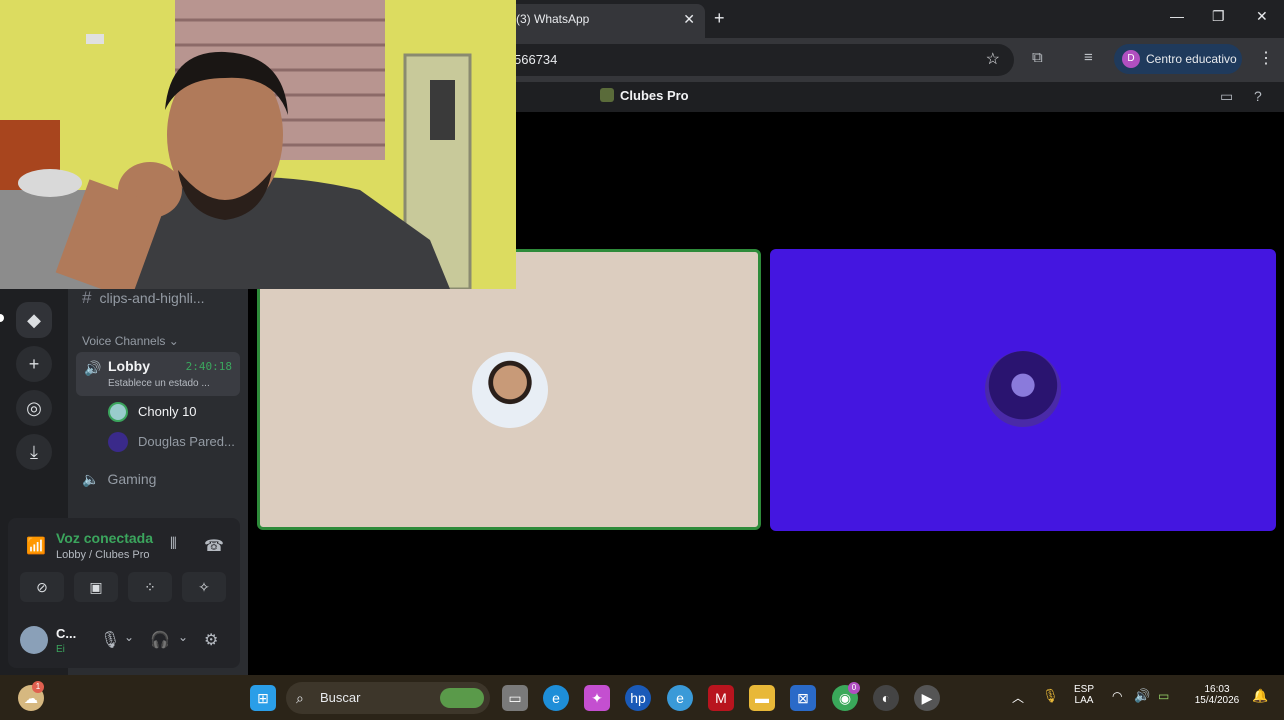  I want to click on search-icon: ⌕, so click(300, 698).